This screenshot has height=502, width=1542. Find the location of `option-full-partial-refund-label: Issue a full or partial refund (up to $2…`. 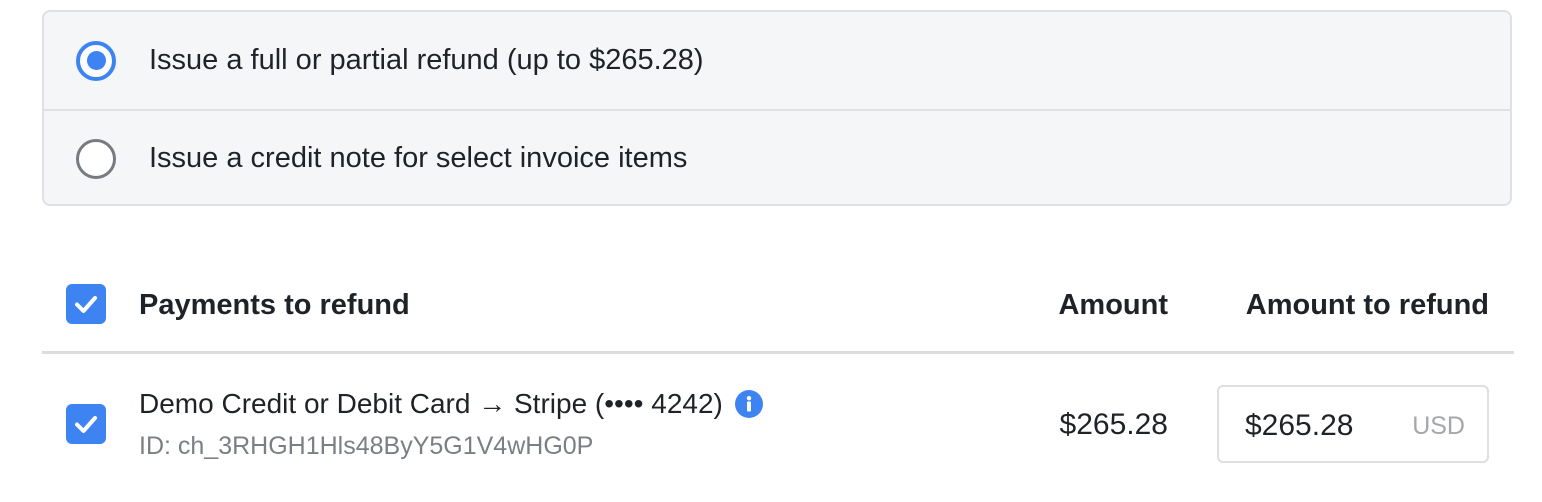

option-full-partial-refund-label: Issue a full or partial refund (up to $2… is located at coordinates (426, 60).